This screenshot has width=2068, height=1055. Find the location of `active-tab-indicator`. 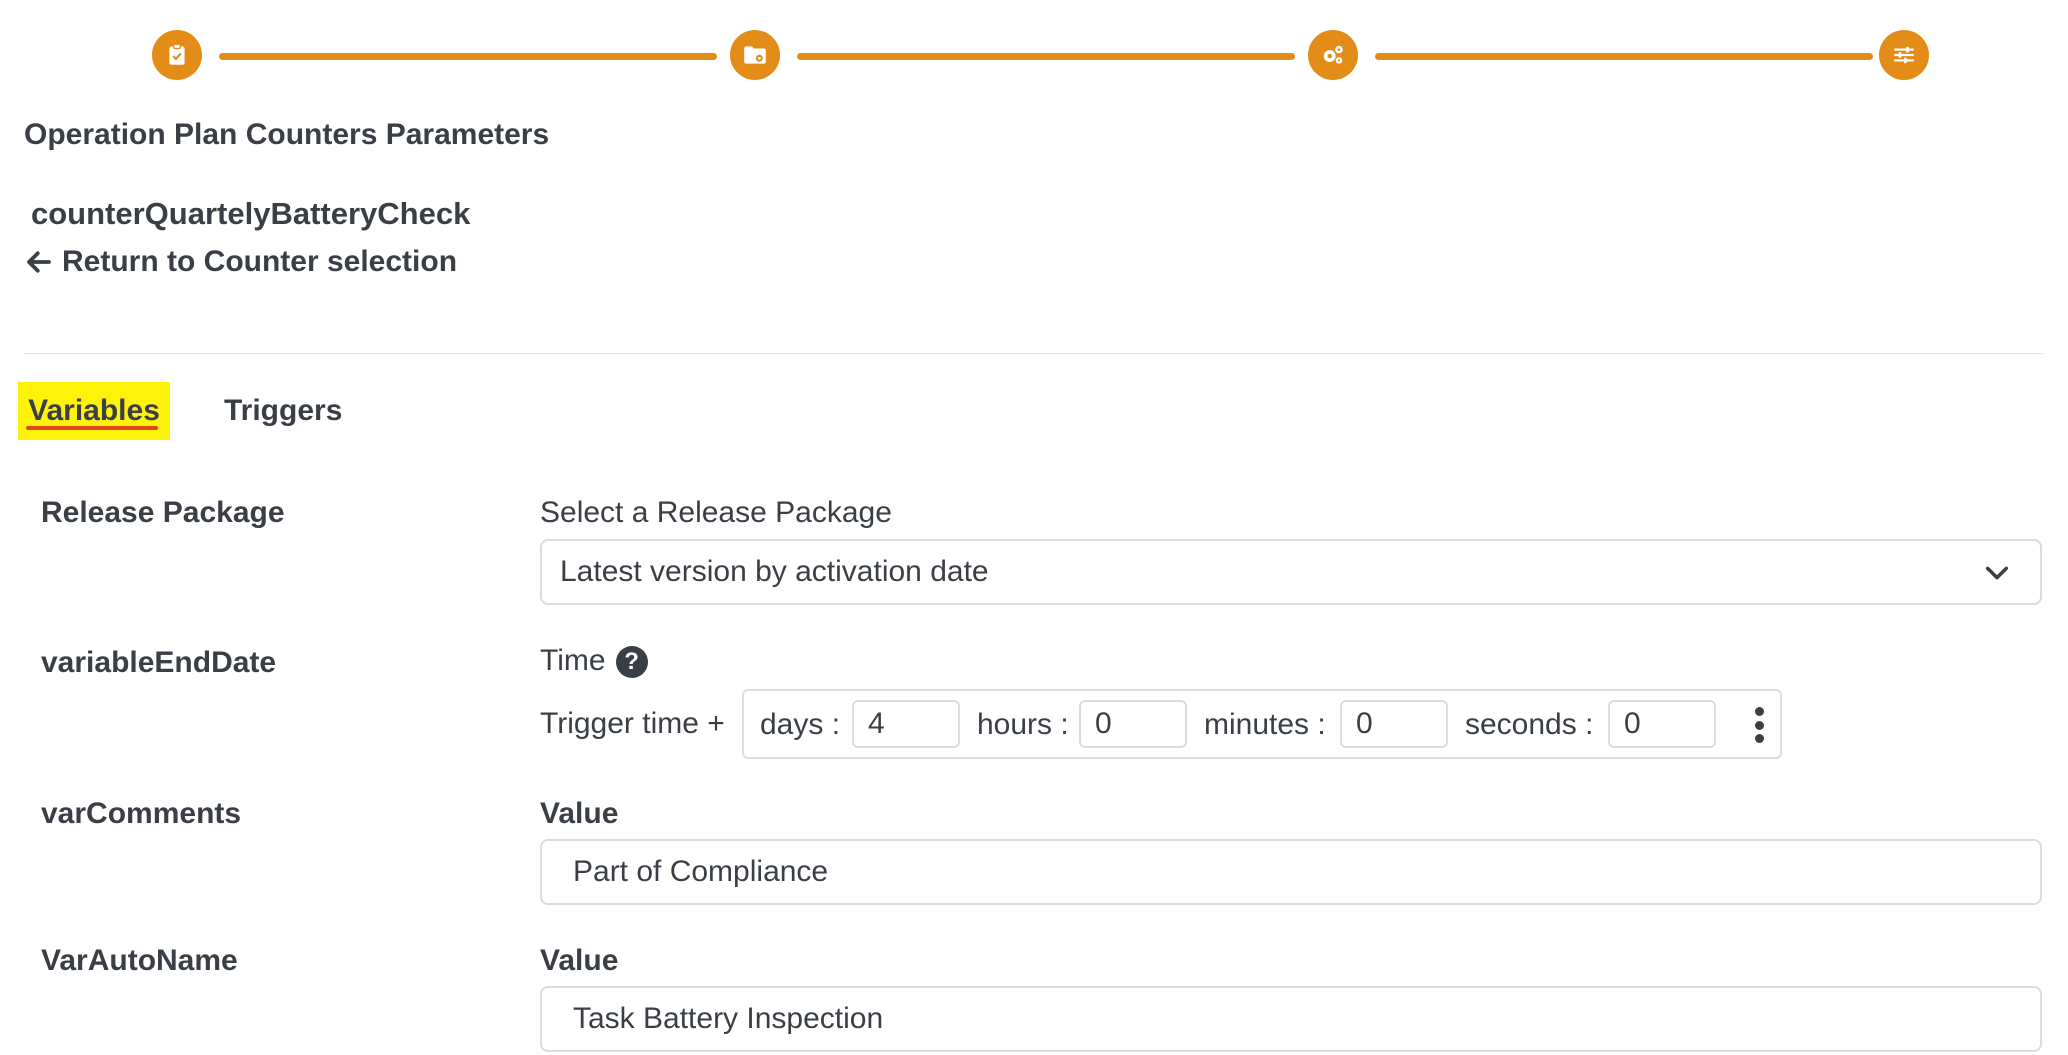

active-tab-indicator is located at coordinates (92, 428).